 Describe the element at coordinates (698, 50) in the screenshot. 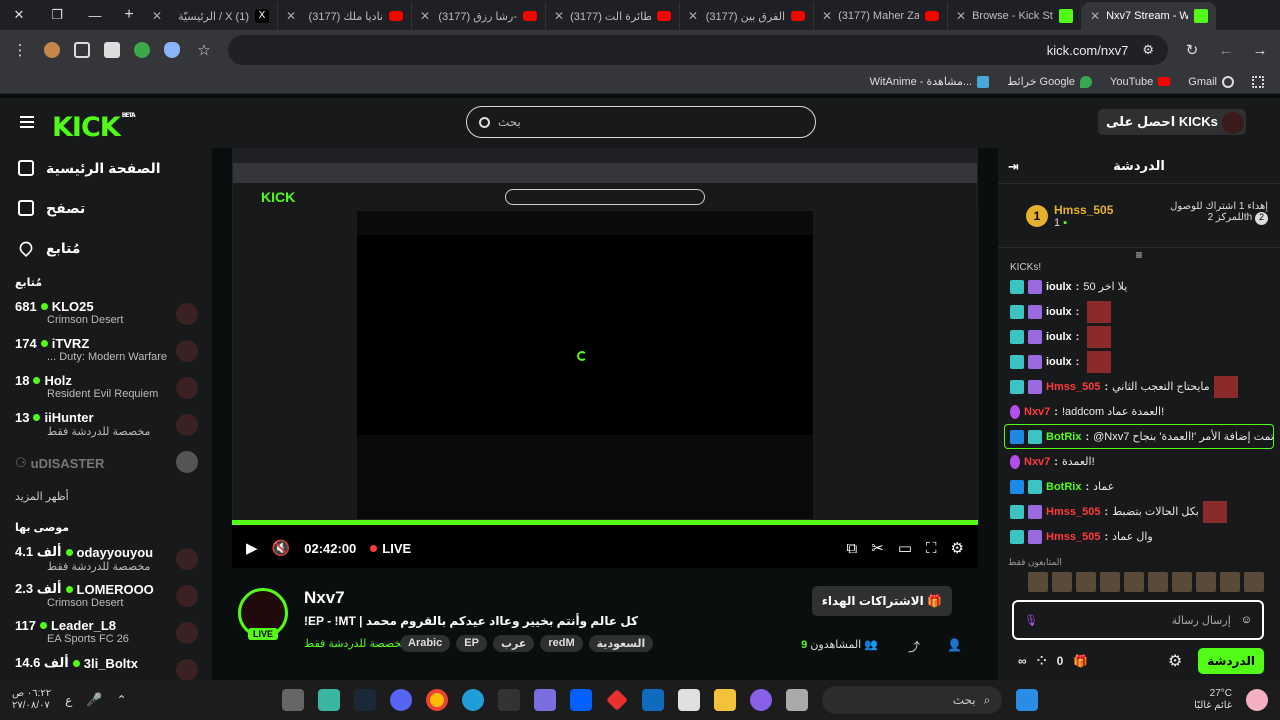

I see `url-field: kick.com/nxv7 ⚙` at that location.